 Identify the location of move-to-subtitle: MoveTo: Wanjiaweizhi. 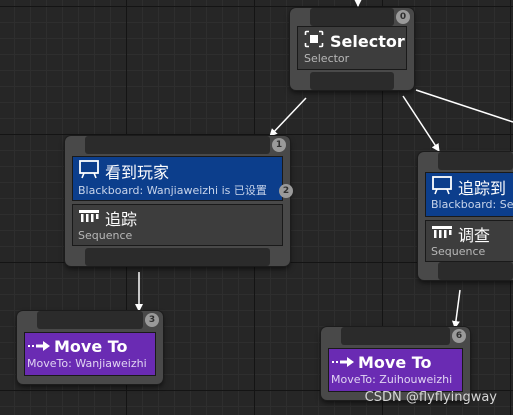
(87, 363).